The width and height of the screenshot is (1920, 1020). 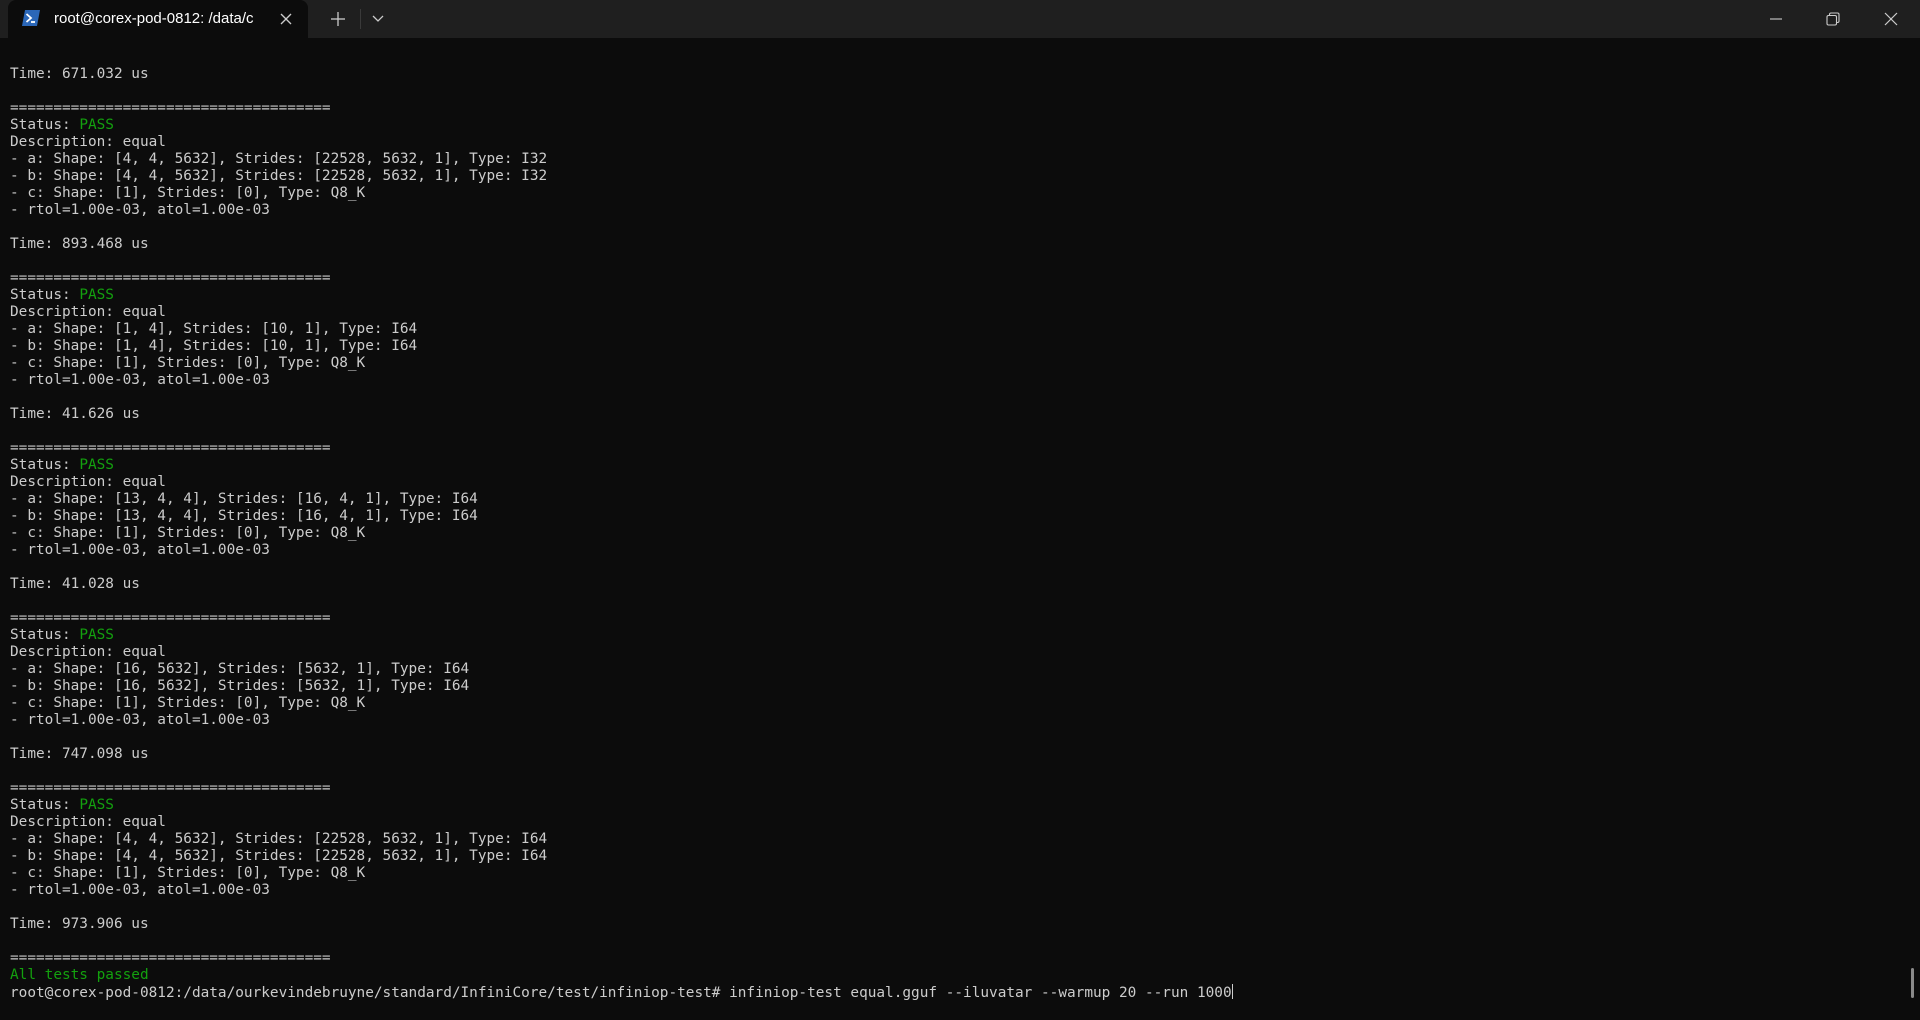 I want to click on scrollbar-thumb, so click(x=1912, y=983).